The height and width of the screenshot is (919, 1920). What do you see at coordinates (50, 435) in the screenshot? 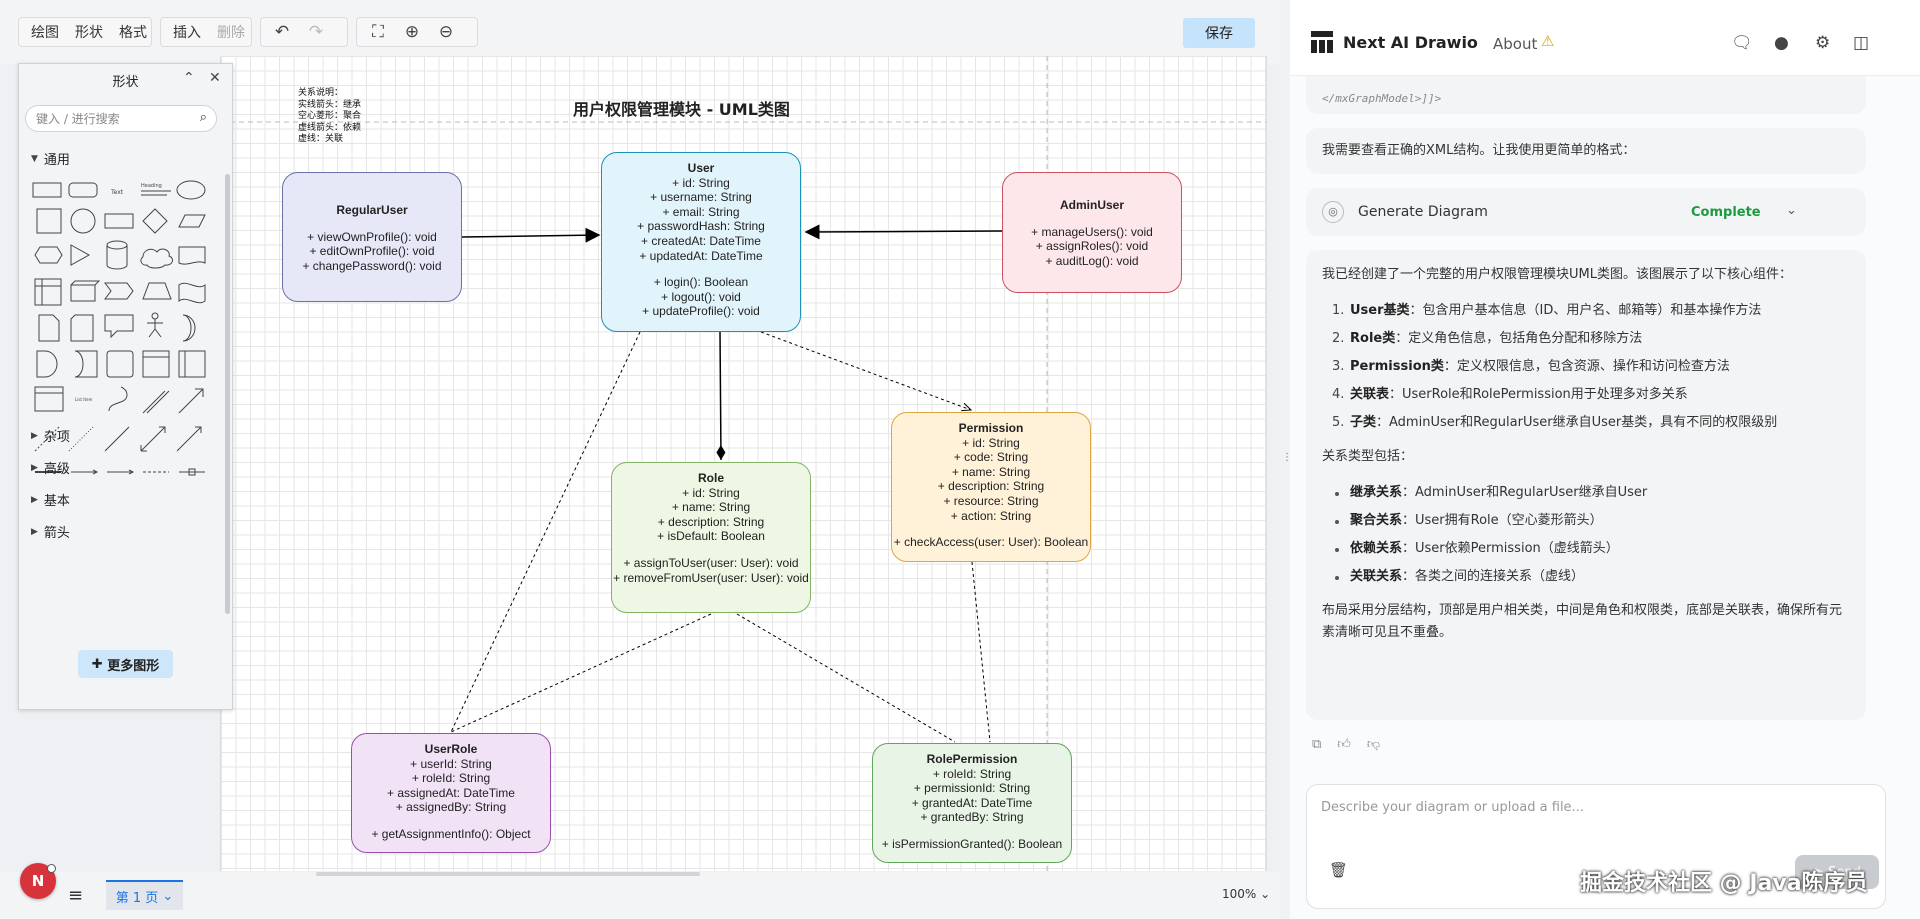
I see `section-misc: ▶ 杂项` at bounding box center [50, 435].